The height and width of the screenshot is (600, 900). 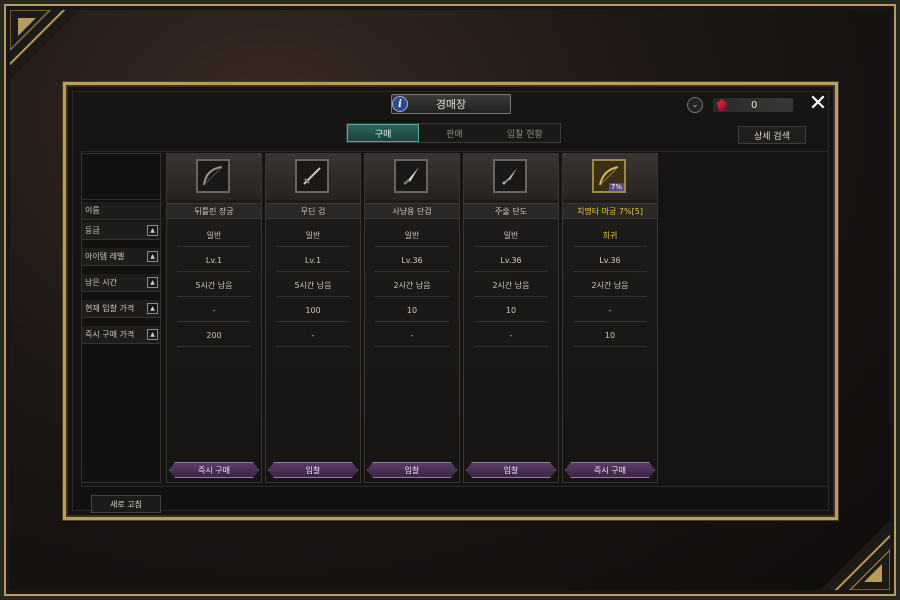 I want to click on item-name: 사냥용 단검, so click(x=412, y=211).